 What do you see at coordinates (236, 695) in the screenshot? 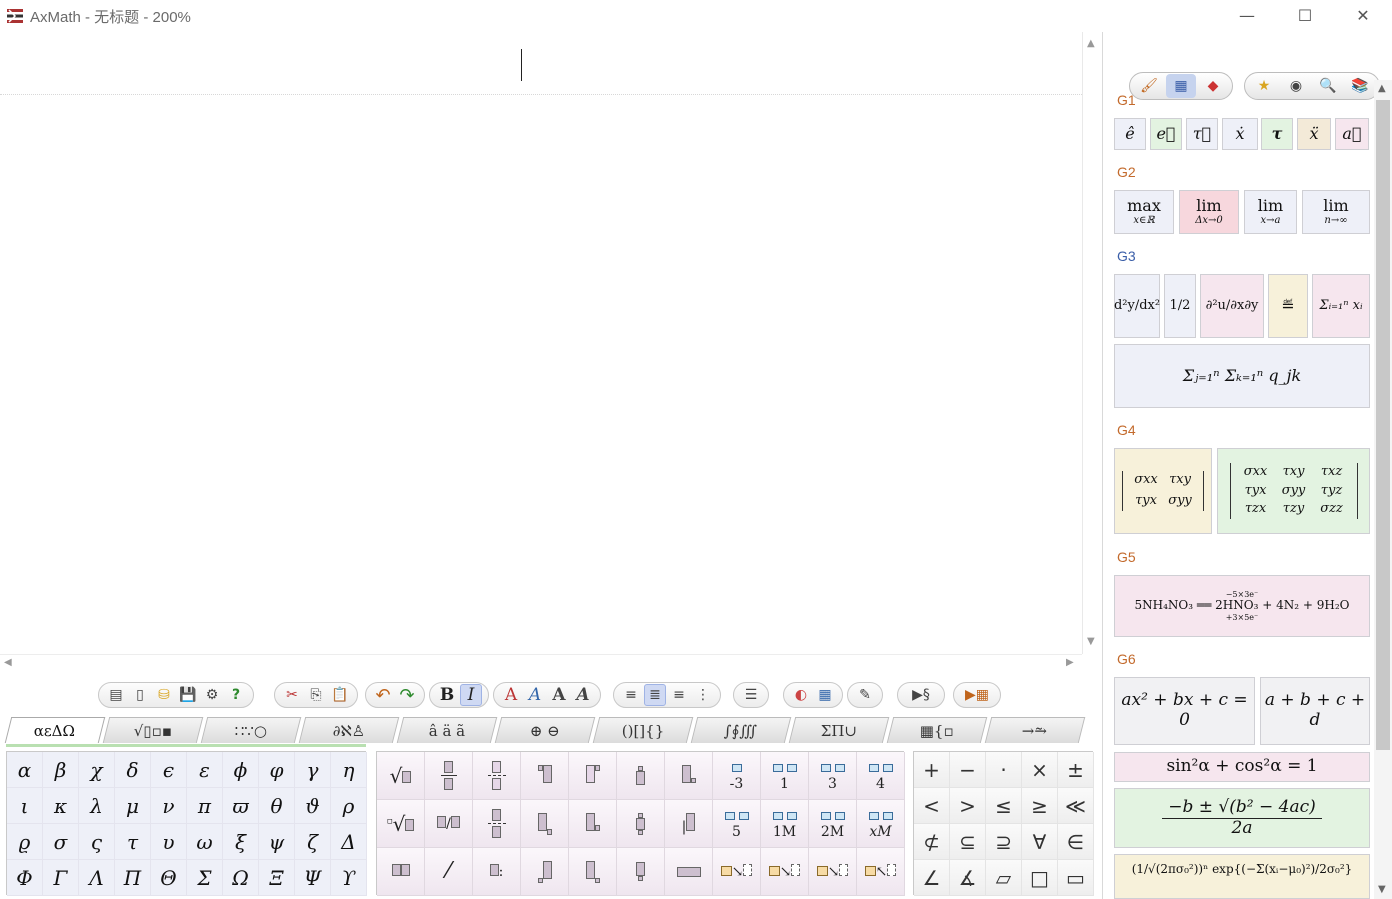
I see `help-icon: ?` at bounding box center [236, 695].